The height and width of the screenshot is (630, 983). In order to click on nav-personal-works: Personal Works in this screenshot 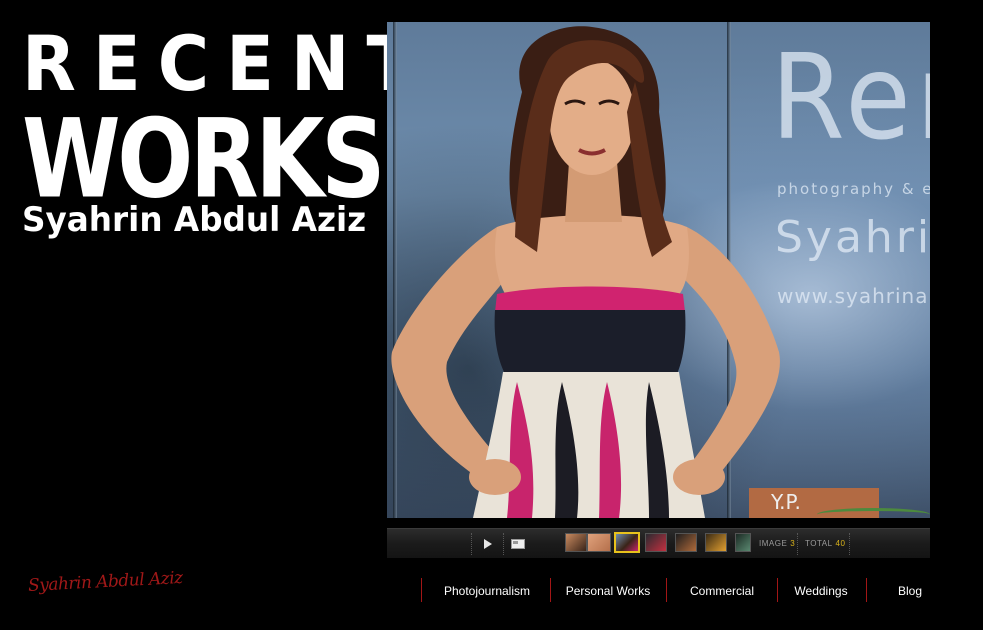, I will do `click(608, 591)`.